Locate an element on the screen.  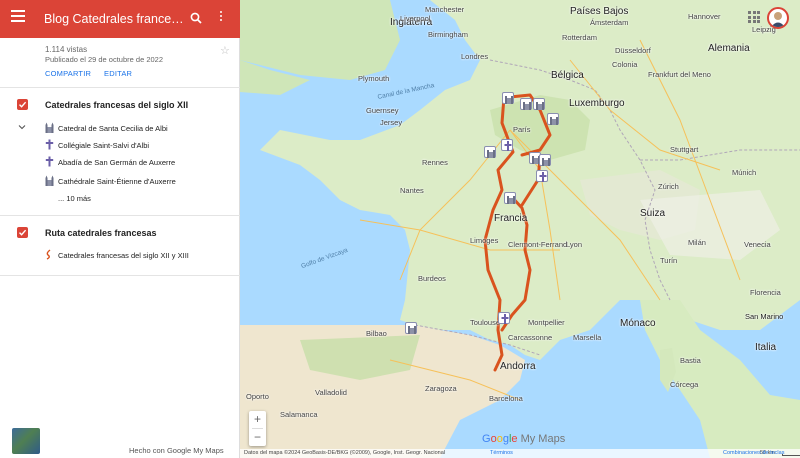
place-label: Milán is located at coordinates (697, 242).